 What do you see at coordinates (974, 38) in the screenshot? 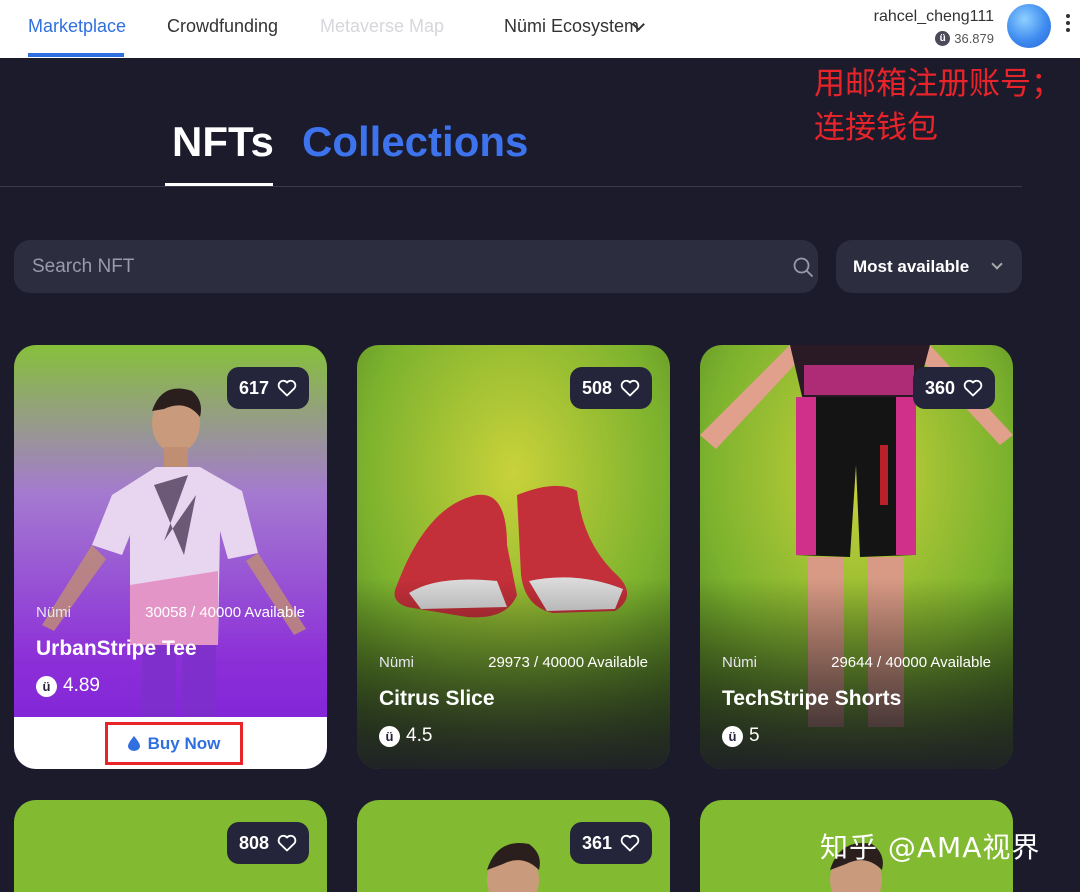
I see `balance-value: 36.879` at bounding box center [974, 38].